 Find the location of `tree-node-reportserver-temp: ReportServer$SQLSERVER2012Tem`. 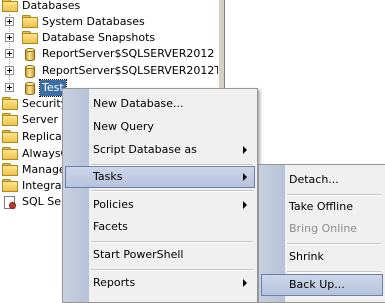

tree-node-reportserver-temp: ReportServer$SQLSERVER2012Tem is located at coordinates (118, 71).